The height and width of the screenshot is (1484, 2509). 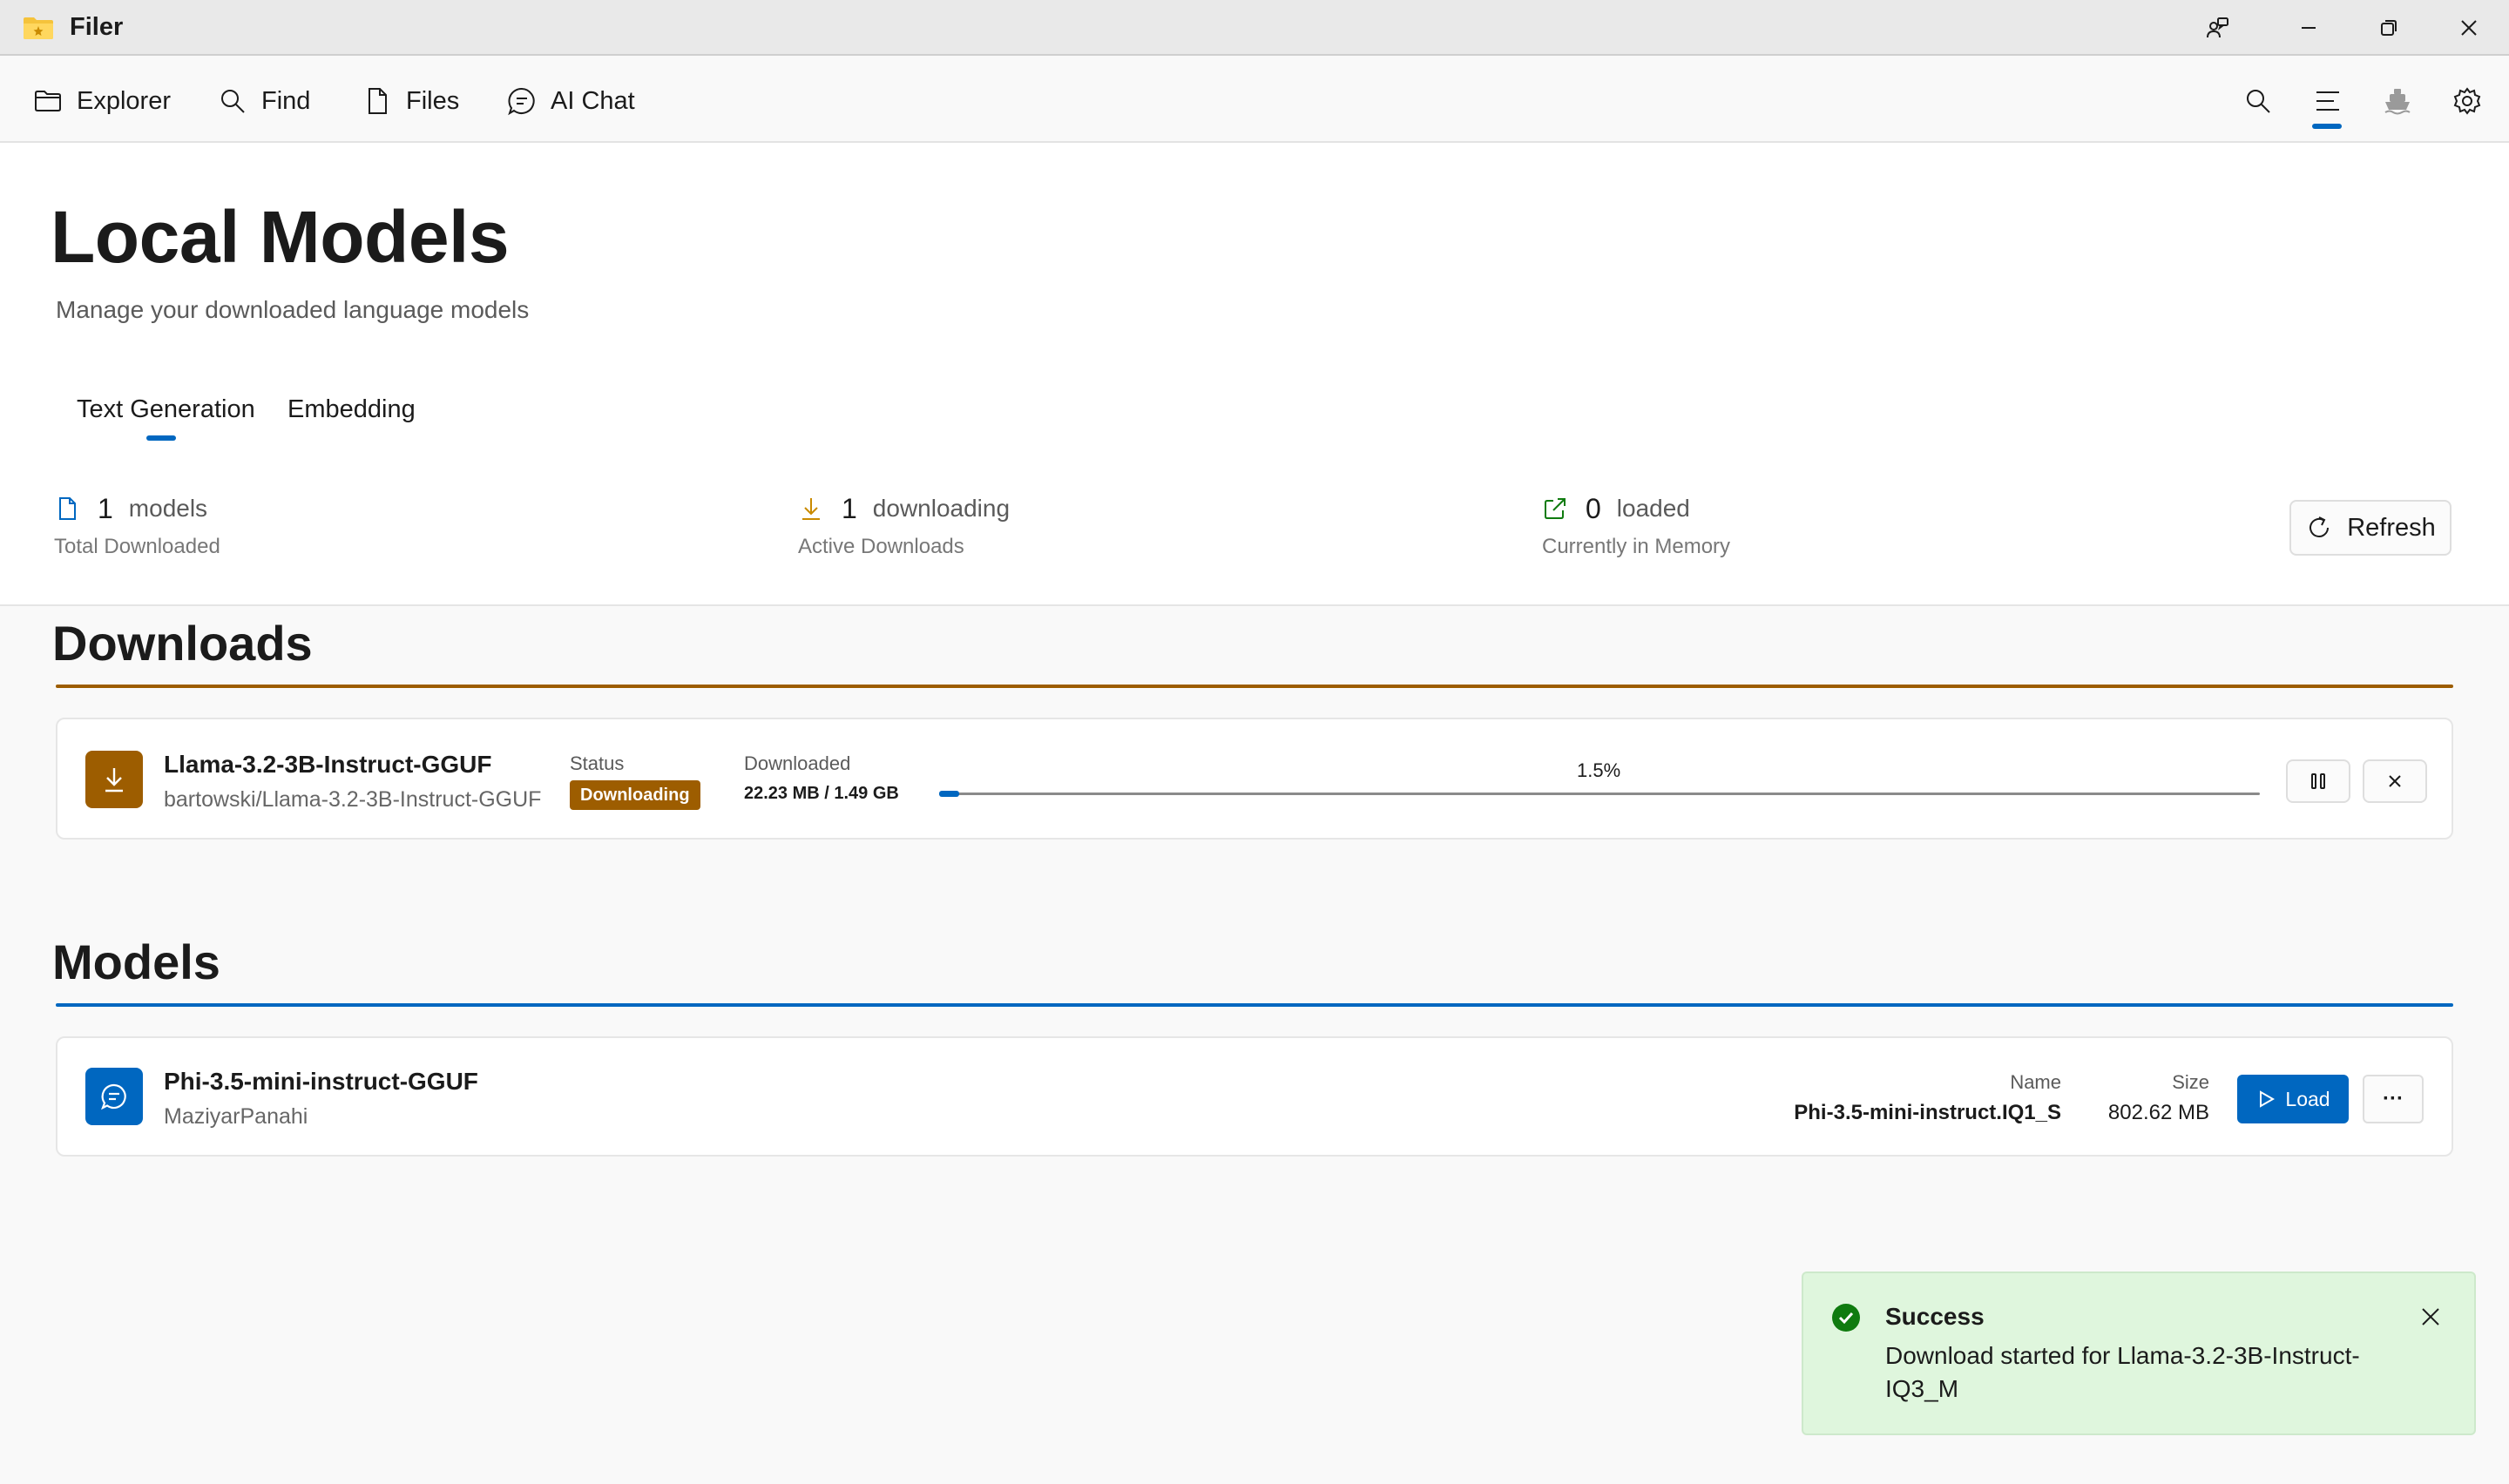 I want to click on refresh-icon, so click(x=2319, y=526).